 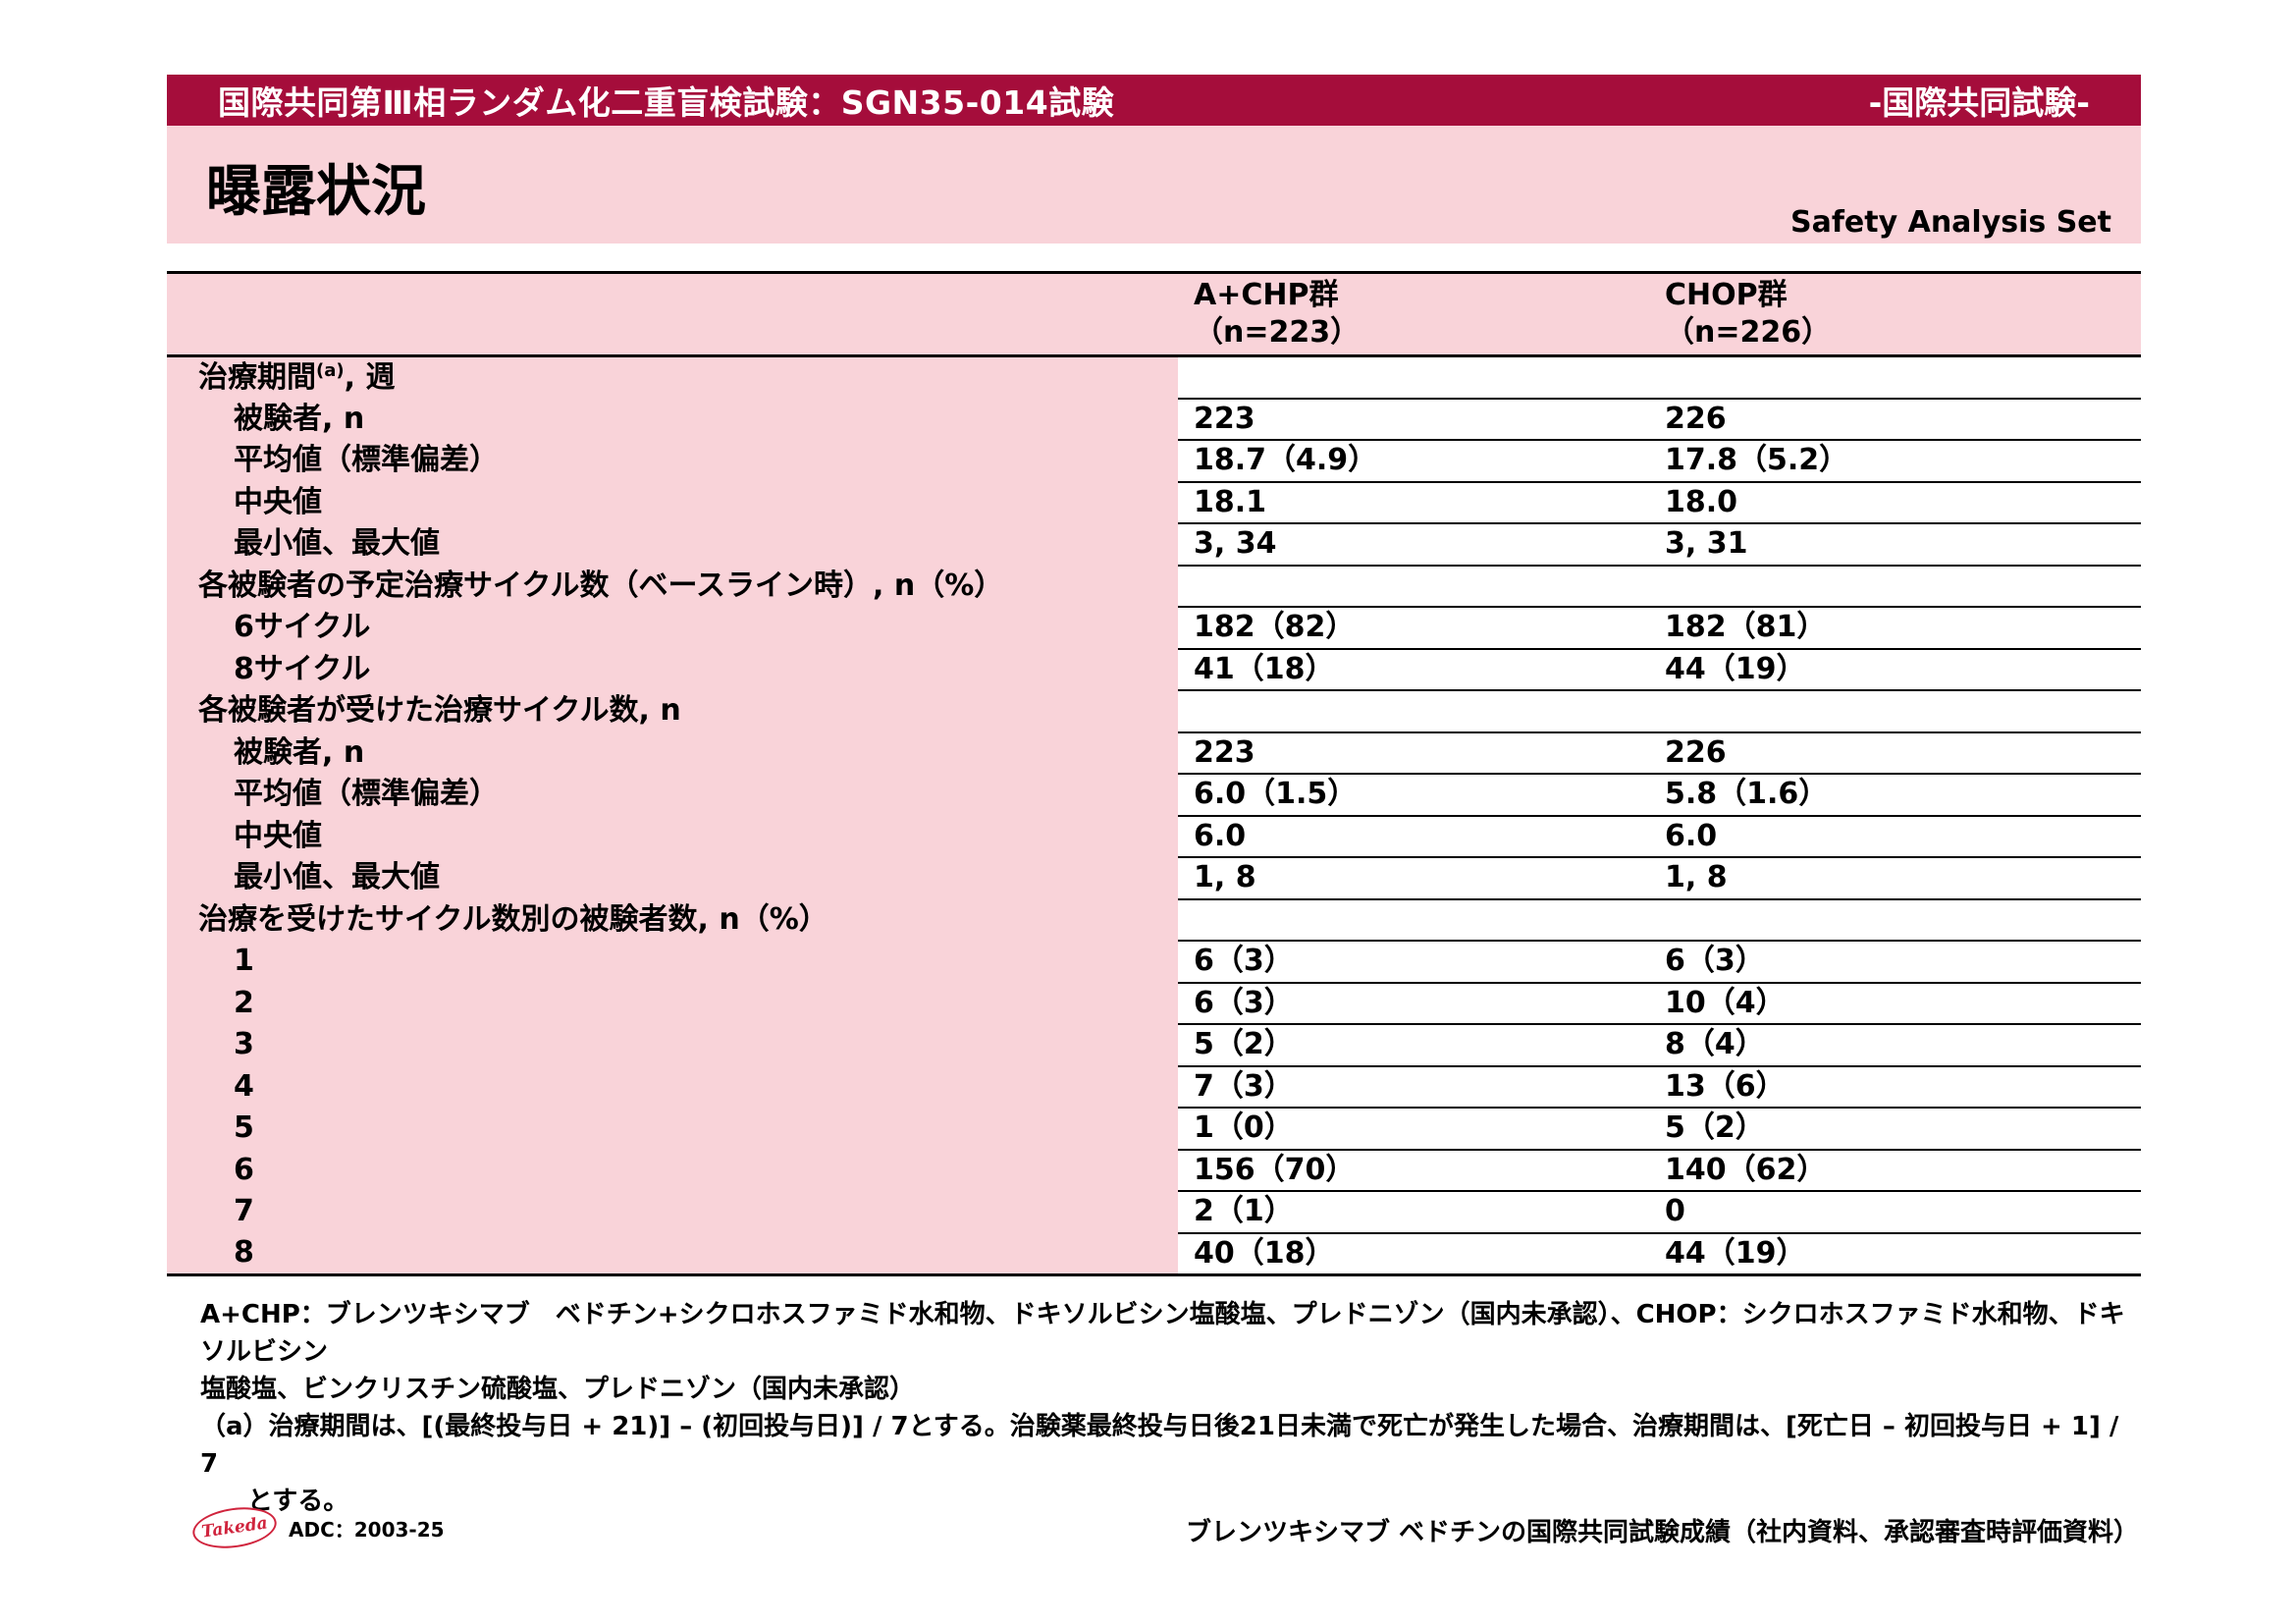 What do you see at coordinates (666, 102) in the screenshot?
I see `header-title: 国際共同第Ⅲ相ランダム化二重盲検試験：SGN35-014試験` at bounding box center [666, 102].